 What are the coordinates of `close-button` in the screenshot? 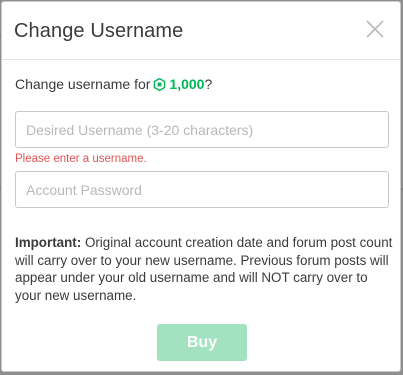 It's located at (375, 29).